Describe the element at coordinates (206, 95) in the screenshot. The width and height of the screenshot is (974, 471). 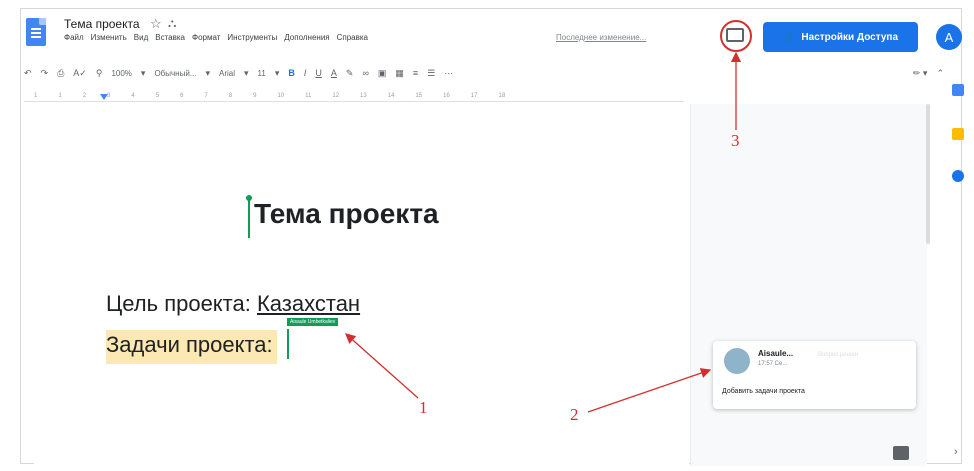
I see `ruler-mark: 7` at that location.